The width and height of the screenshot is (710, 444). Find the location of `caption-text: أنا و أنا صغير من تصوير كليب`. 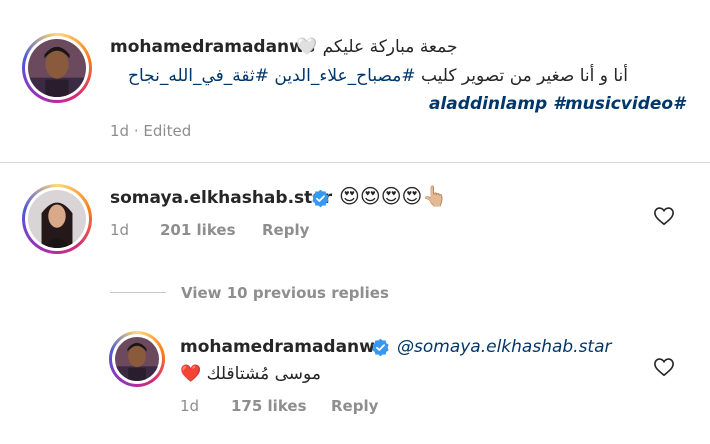

caption-text: أنا و أنا صغير من تصوير كليب is located at coordinates (524, 76).